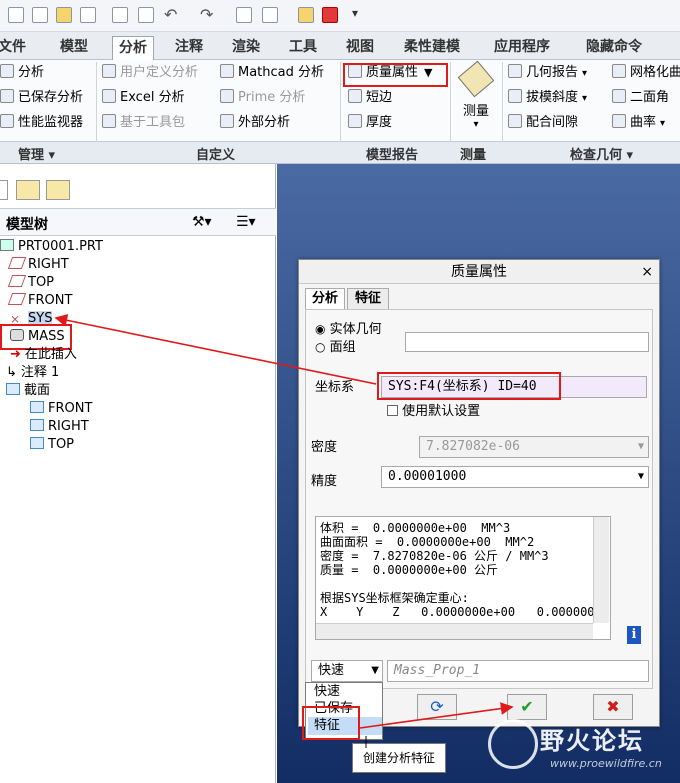 Image resolution: width=680 pixels, height=783 pixels. Describe the element at coordinates (592, 741) in the screenshot. I see `watermark-title: 野火论坛` at that location.